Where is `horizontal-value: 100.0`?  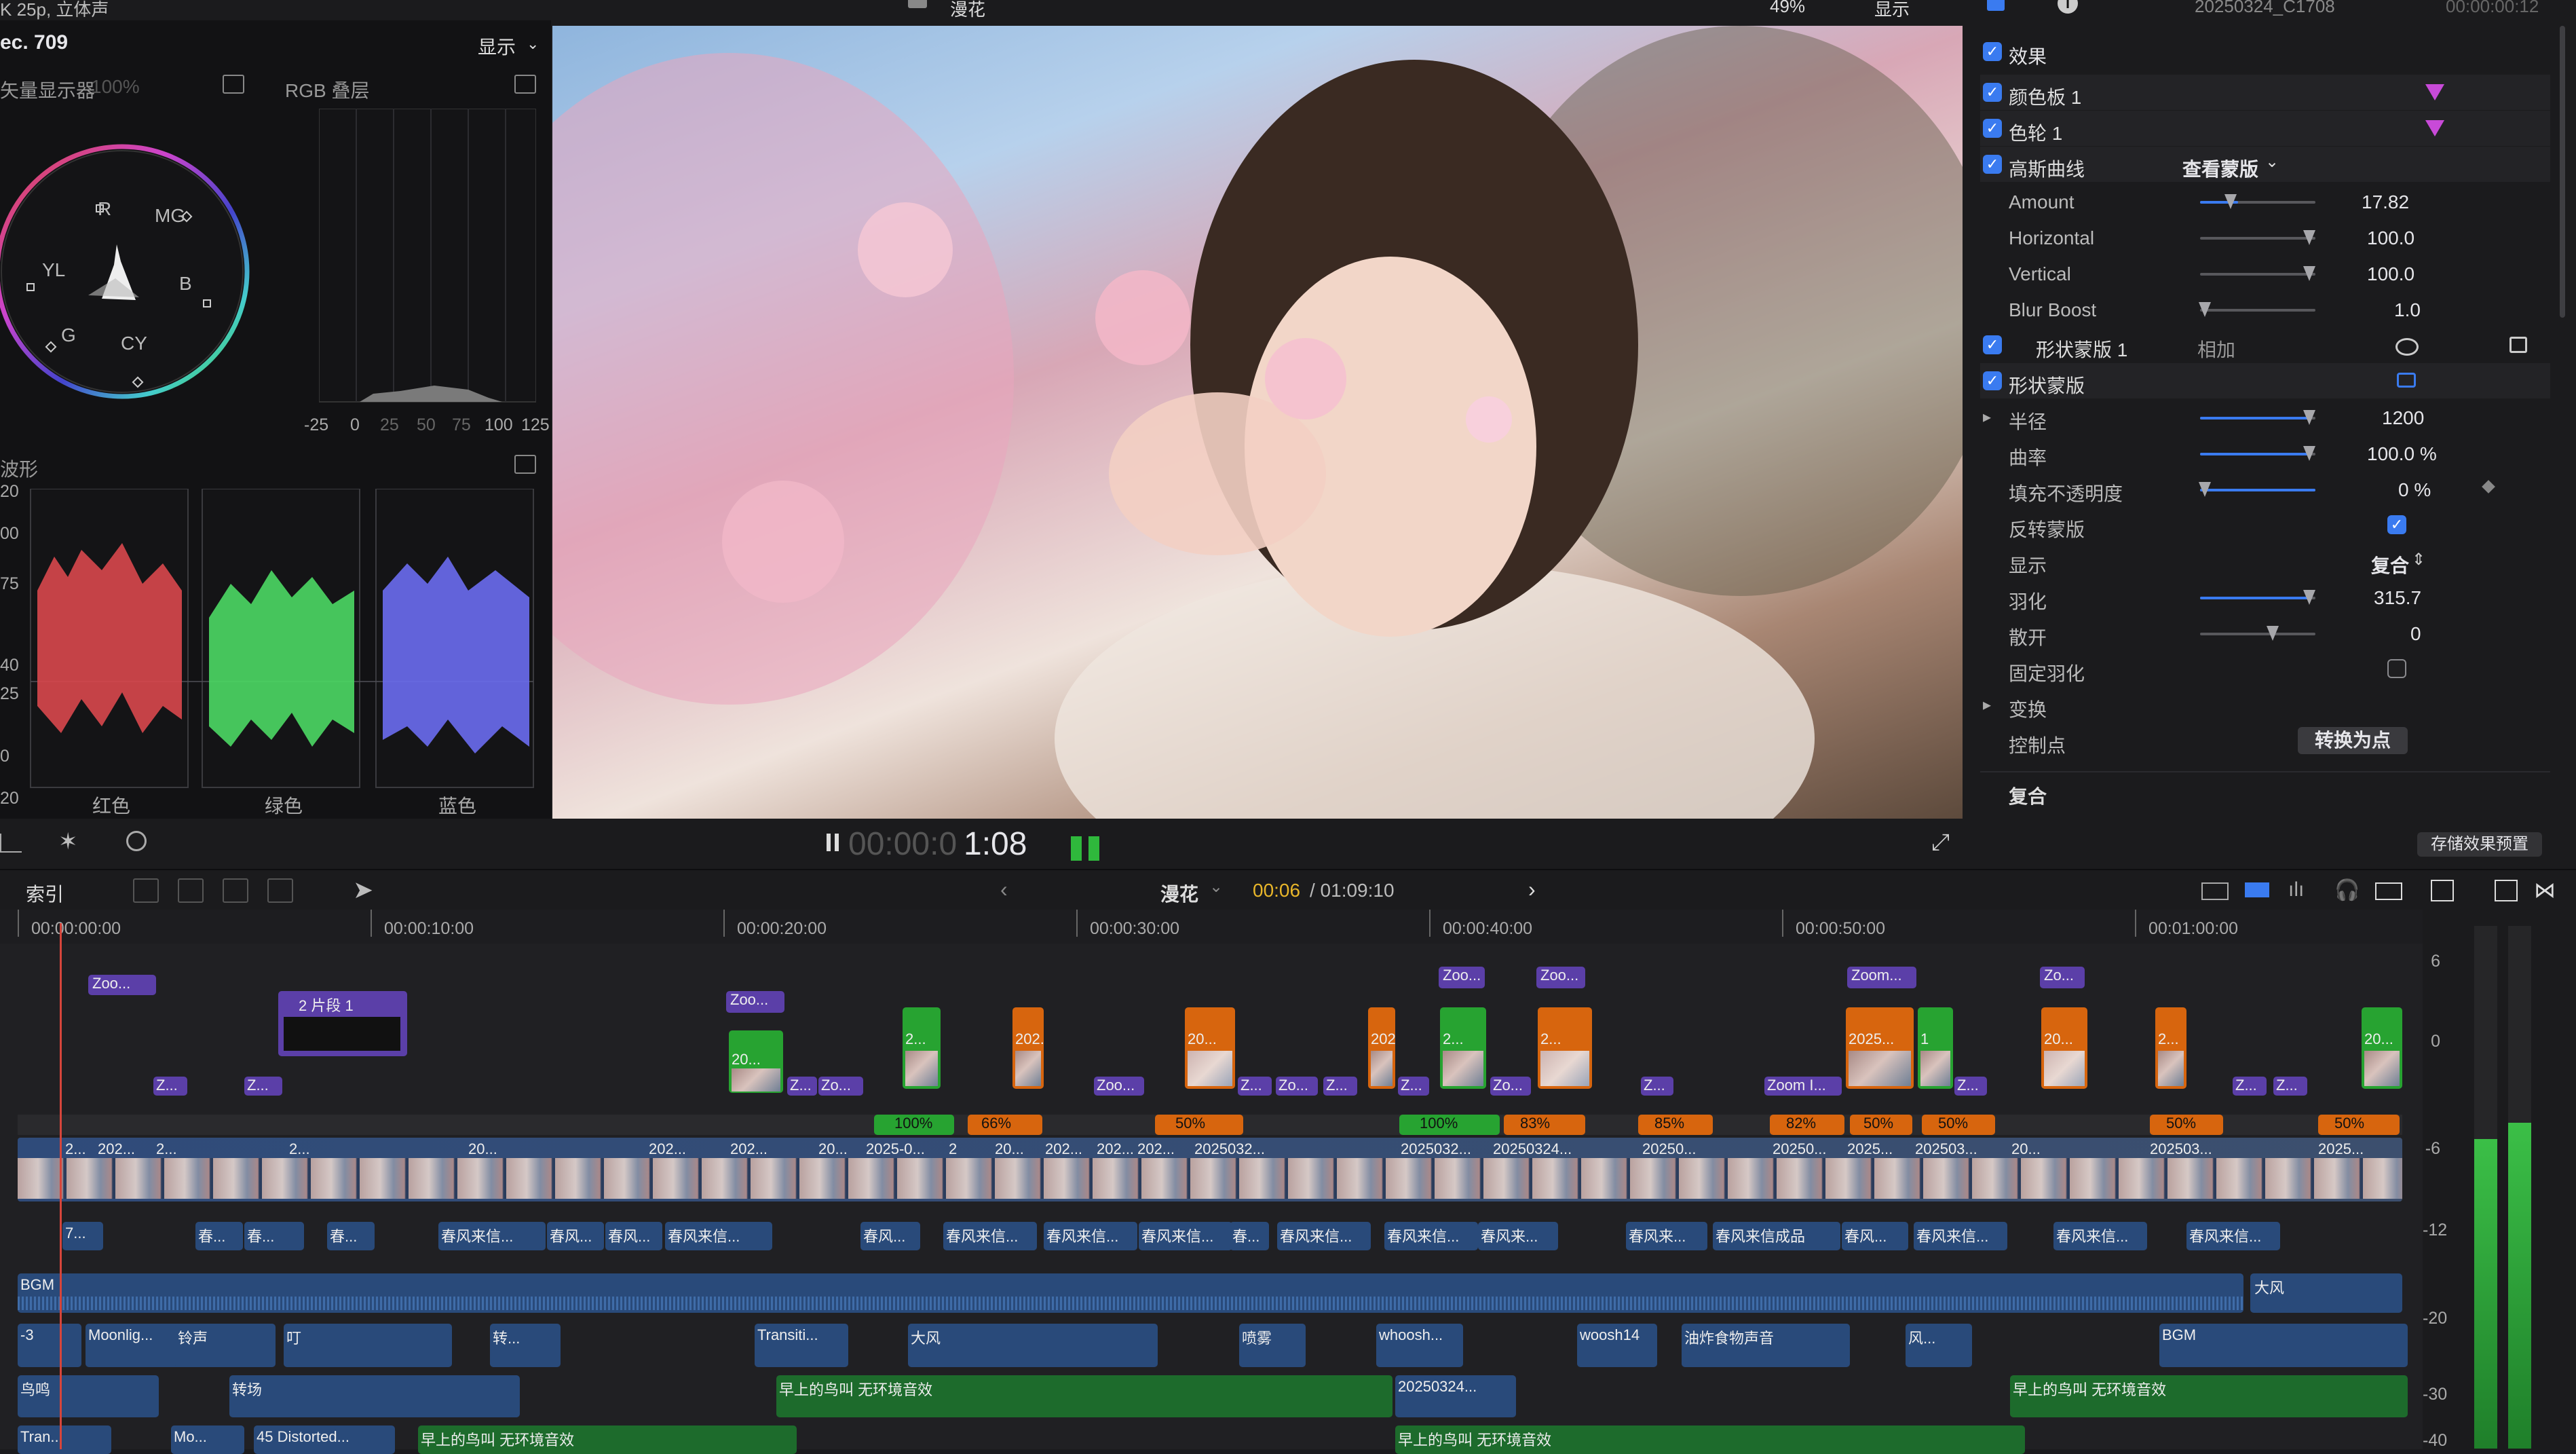 horizontal-value: 100.0 is located at coordinates (2390, 238).